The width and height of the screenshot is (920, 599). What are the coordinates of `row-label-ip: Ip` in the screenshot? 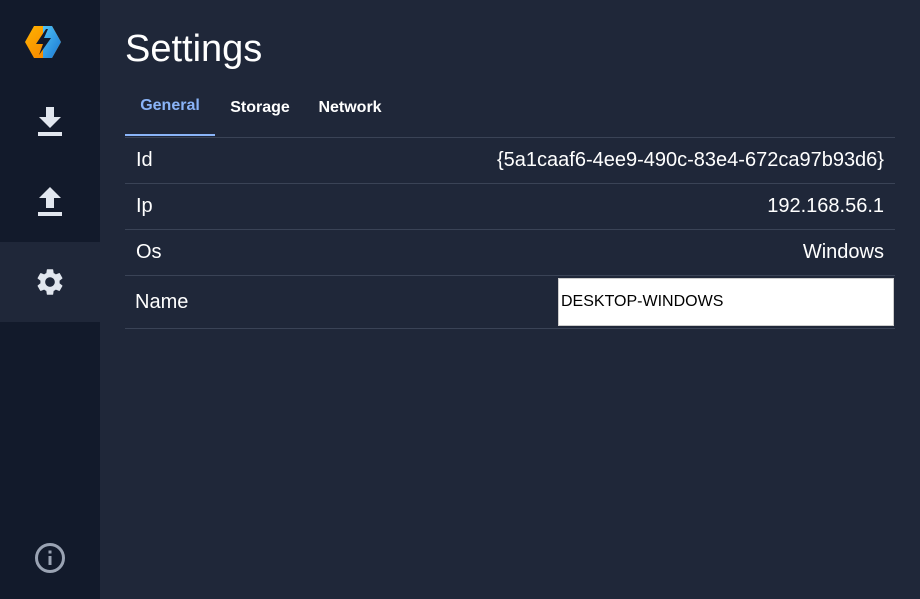 It's located at (144, 206).